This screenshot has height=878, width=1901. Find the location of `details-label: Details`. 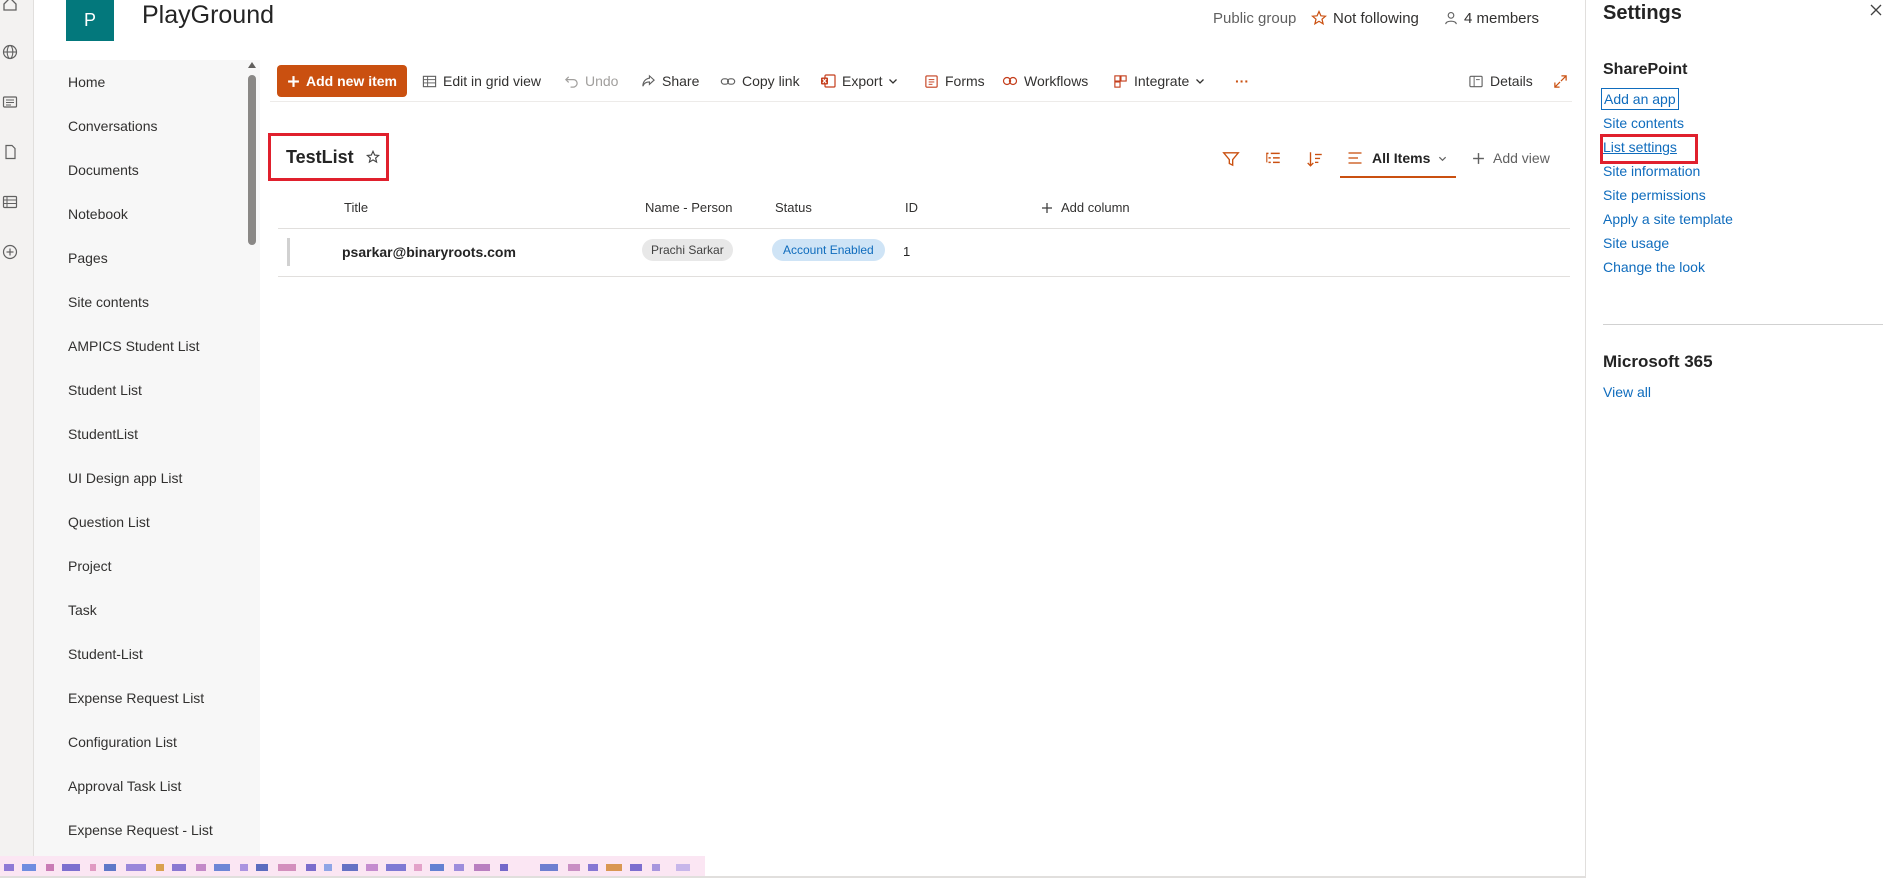

details-label: Details is located at coordinates (1511, 81).